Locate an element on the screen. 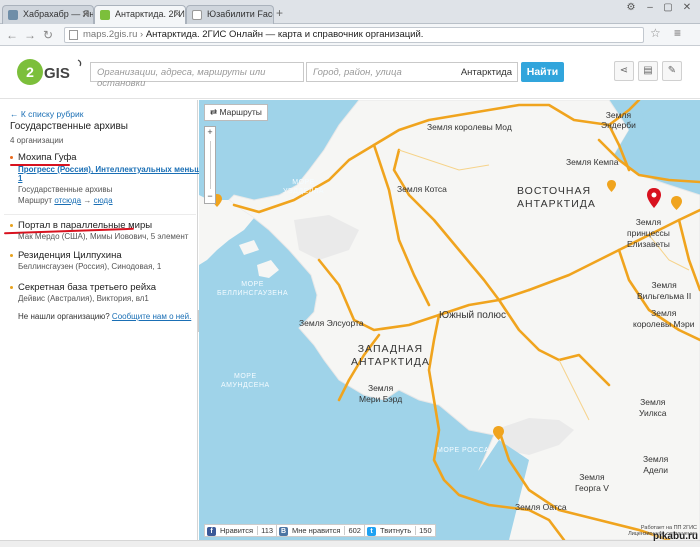  map-label-zapadnaya-antarktida: ЗАПАДНАЯ АНТАРКТИДА is located at coordinates (390, 355).